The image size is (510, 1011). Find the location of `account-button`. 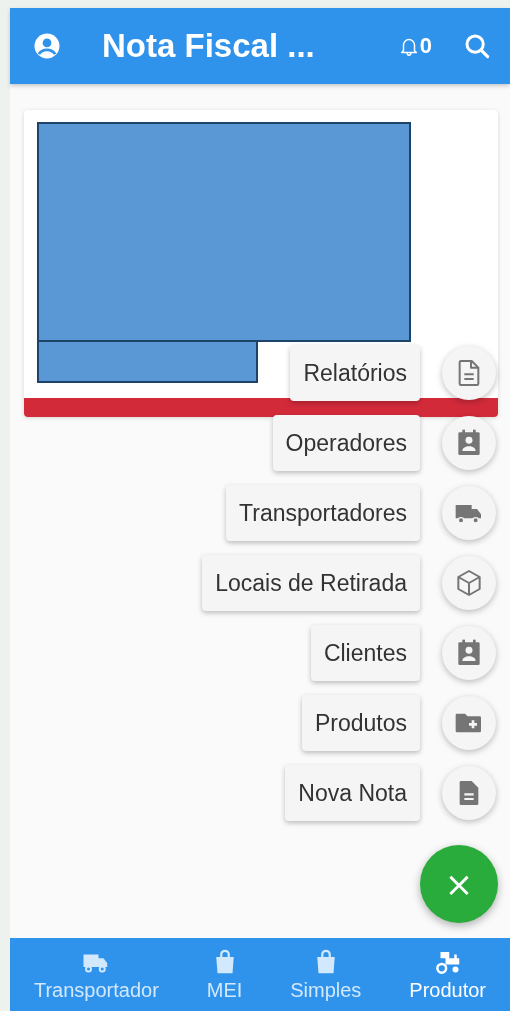

account-button is located at coordinates (47, 46).